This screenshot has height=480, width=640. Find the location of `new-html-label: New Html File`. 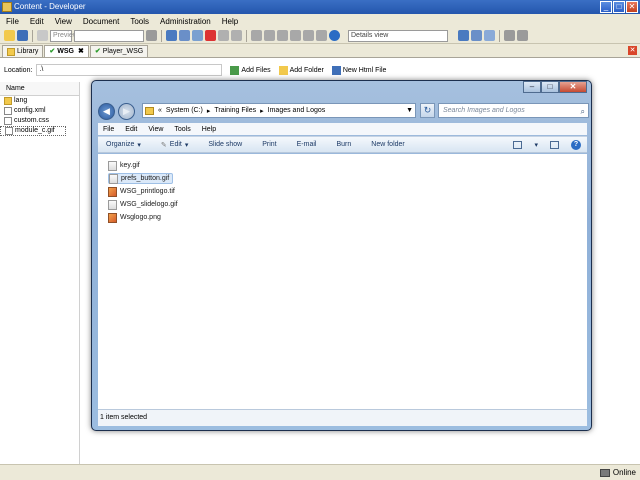

new-html-label: New Html File is located at coordinates (364, 70).